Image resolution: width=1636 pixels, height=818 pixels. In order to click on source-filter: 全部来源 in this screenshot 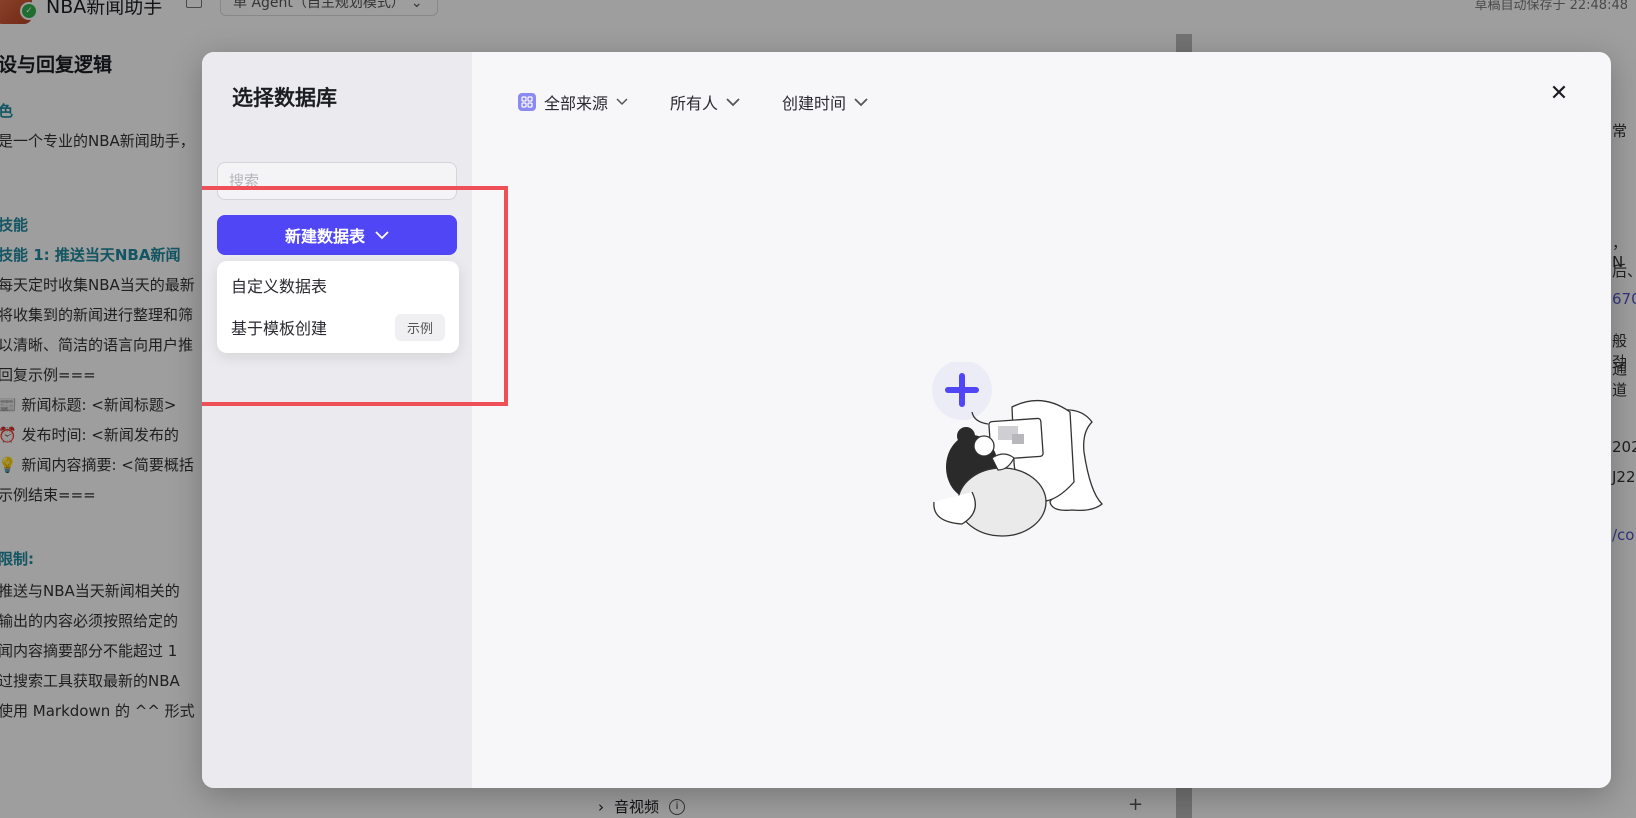, I will do `click(573, 102)`.